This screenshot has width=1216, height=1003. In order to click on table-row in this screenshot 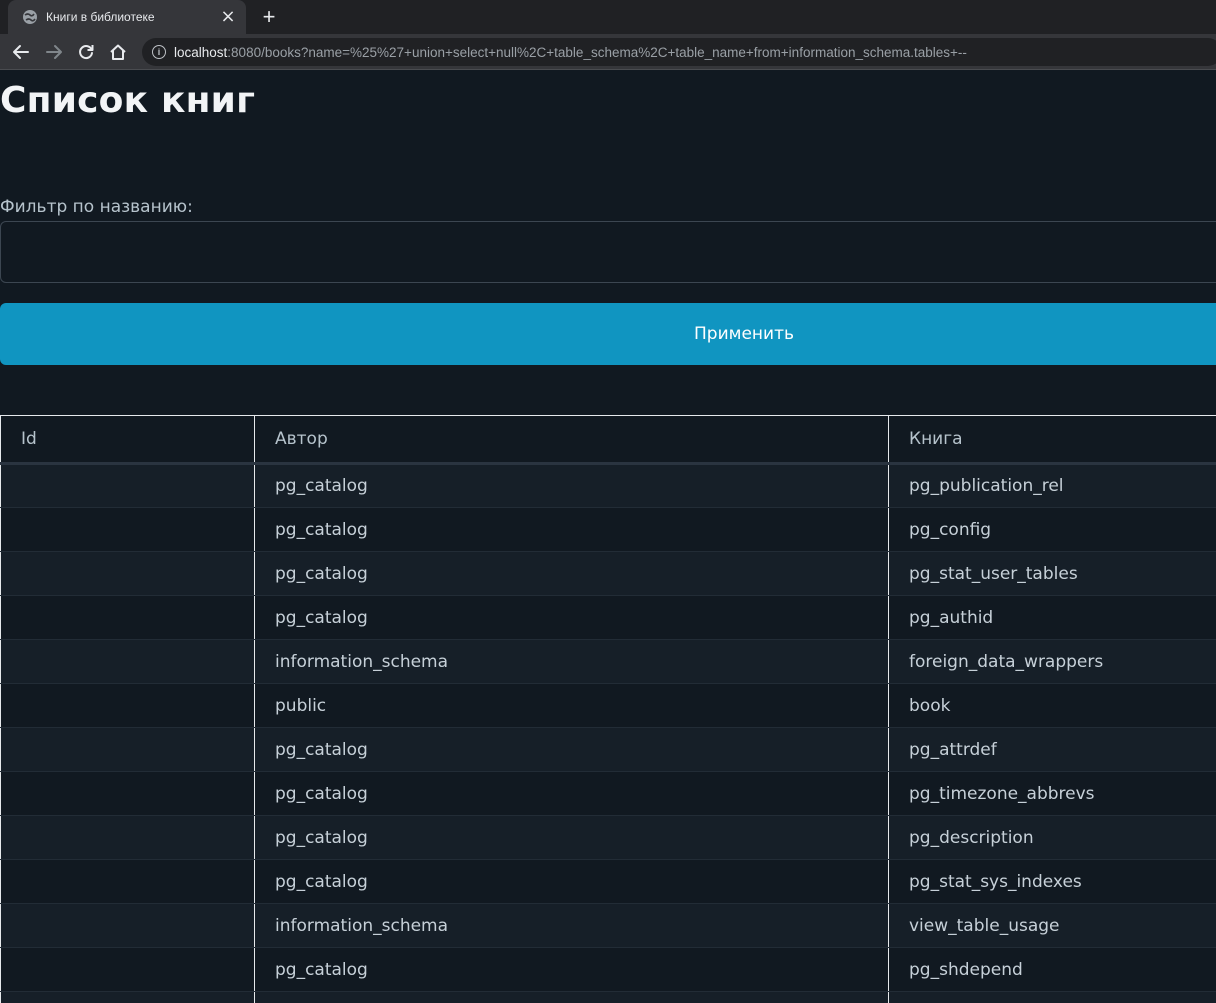, I will do `click(608, 997)`.